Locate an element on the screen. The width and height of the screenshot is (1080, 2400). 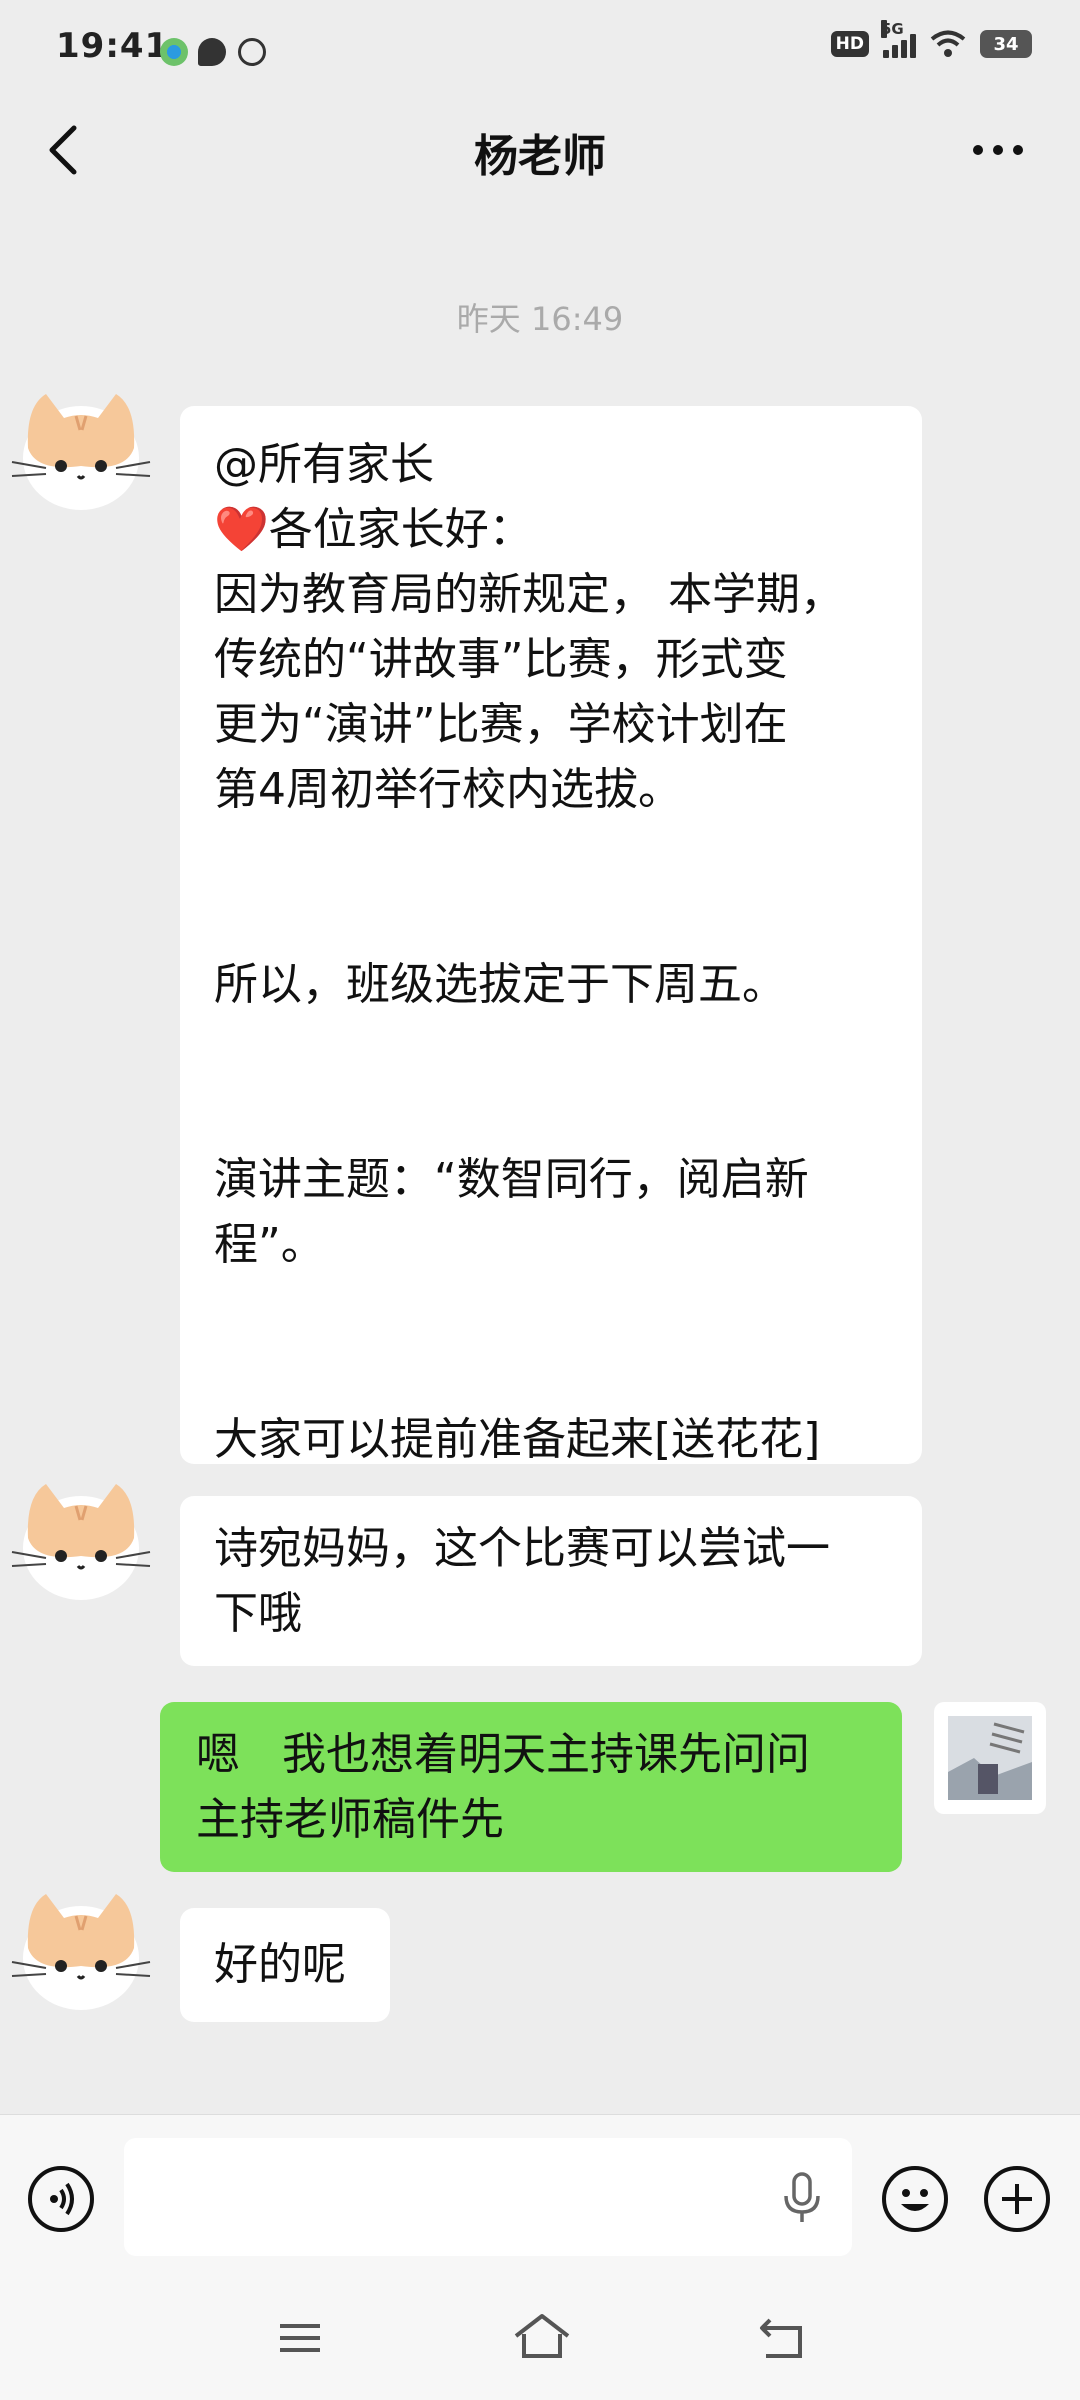
message-line: @所有家长 is located at coordinates (324, 464).